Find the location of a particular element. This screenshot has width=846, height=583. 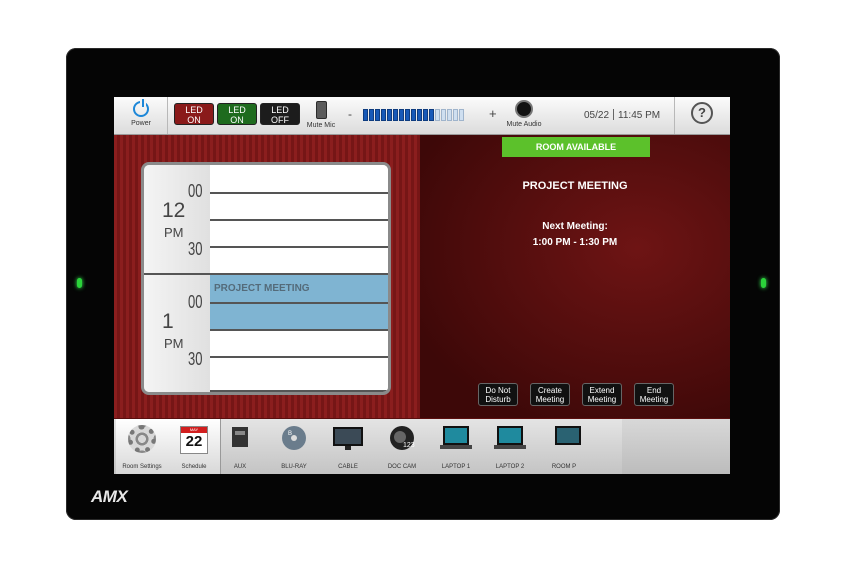

led-off-button: LED OFF is located at coordinates (280, 114).